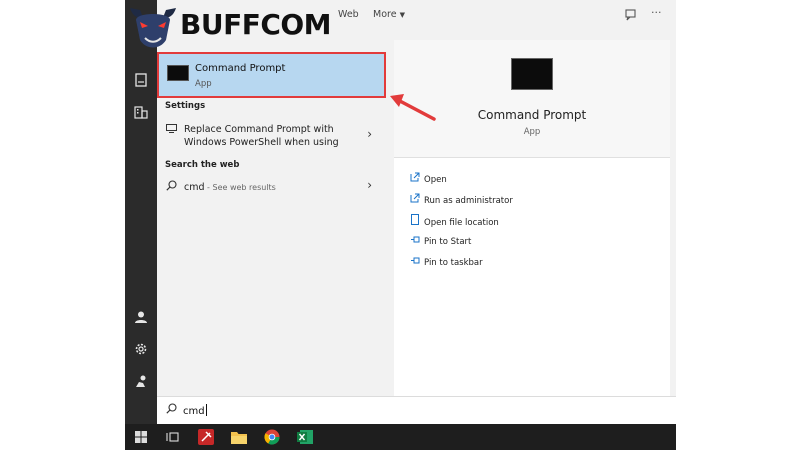  I want to click on user-icon, so click(141, 317).